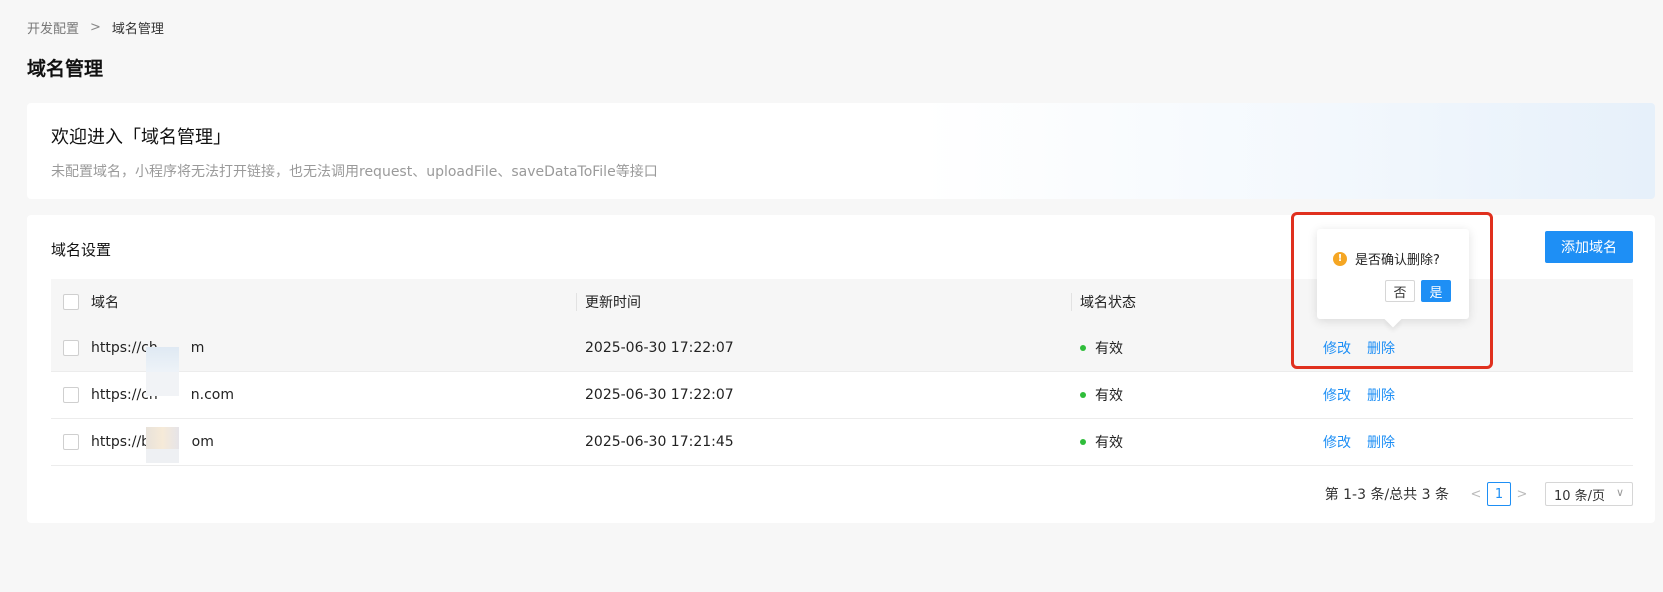  What do you see at coordinates (1386, 495) in the screenshot?
I see `pagination-total: 第 1-3 条/总共 3 条` at bounding box center [1386, 495].